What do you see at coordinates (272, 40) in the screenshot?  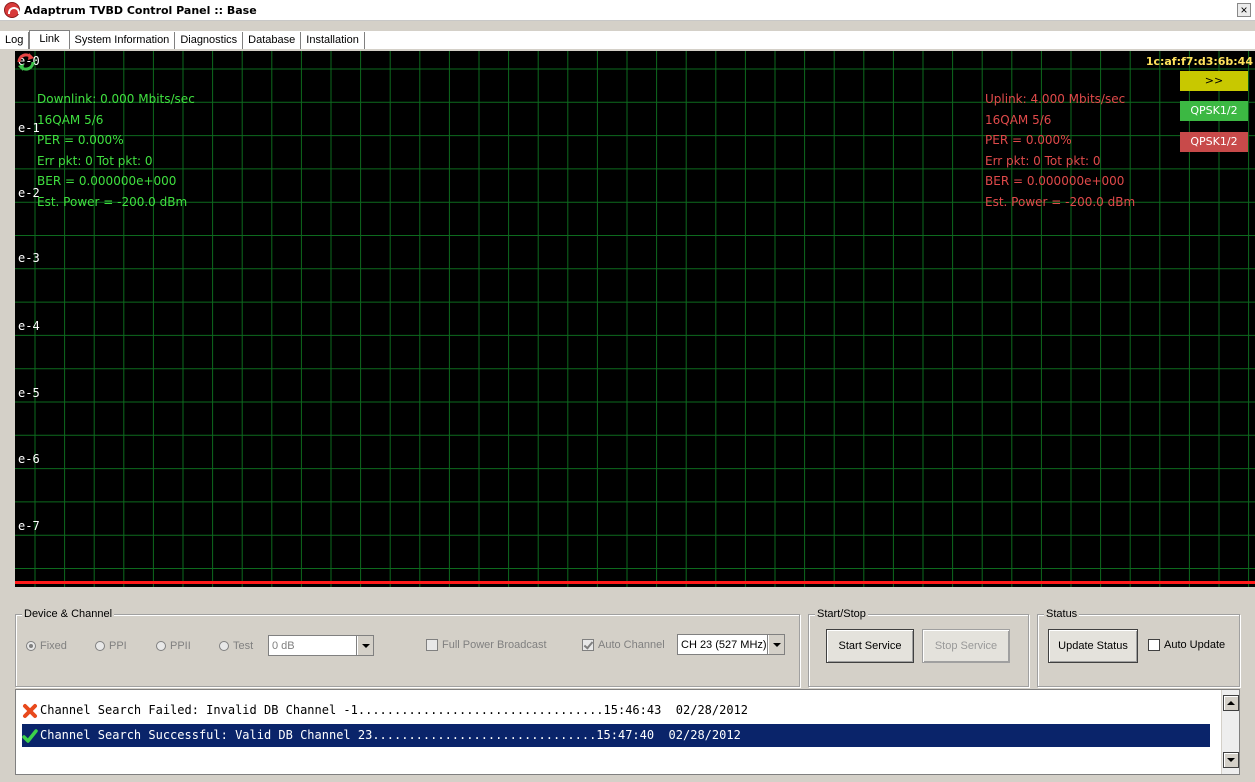 I see `tab-database: Database` at bounding box center [272, 40].